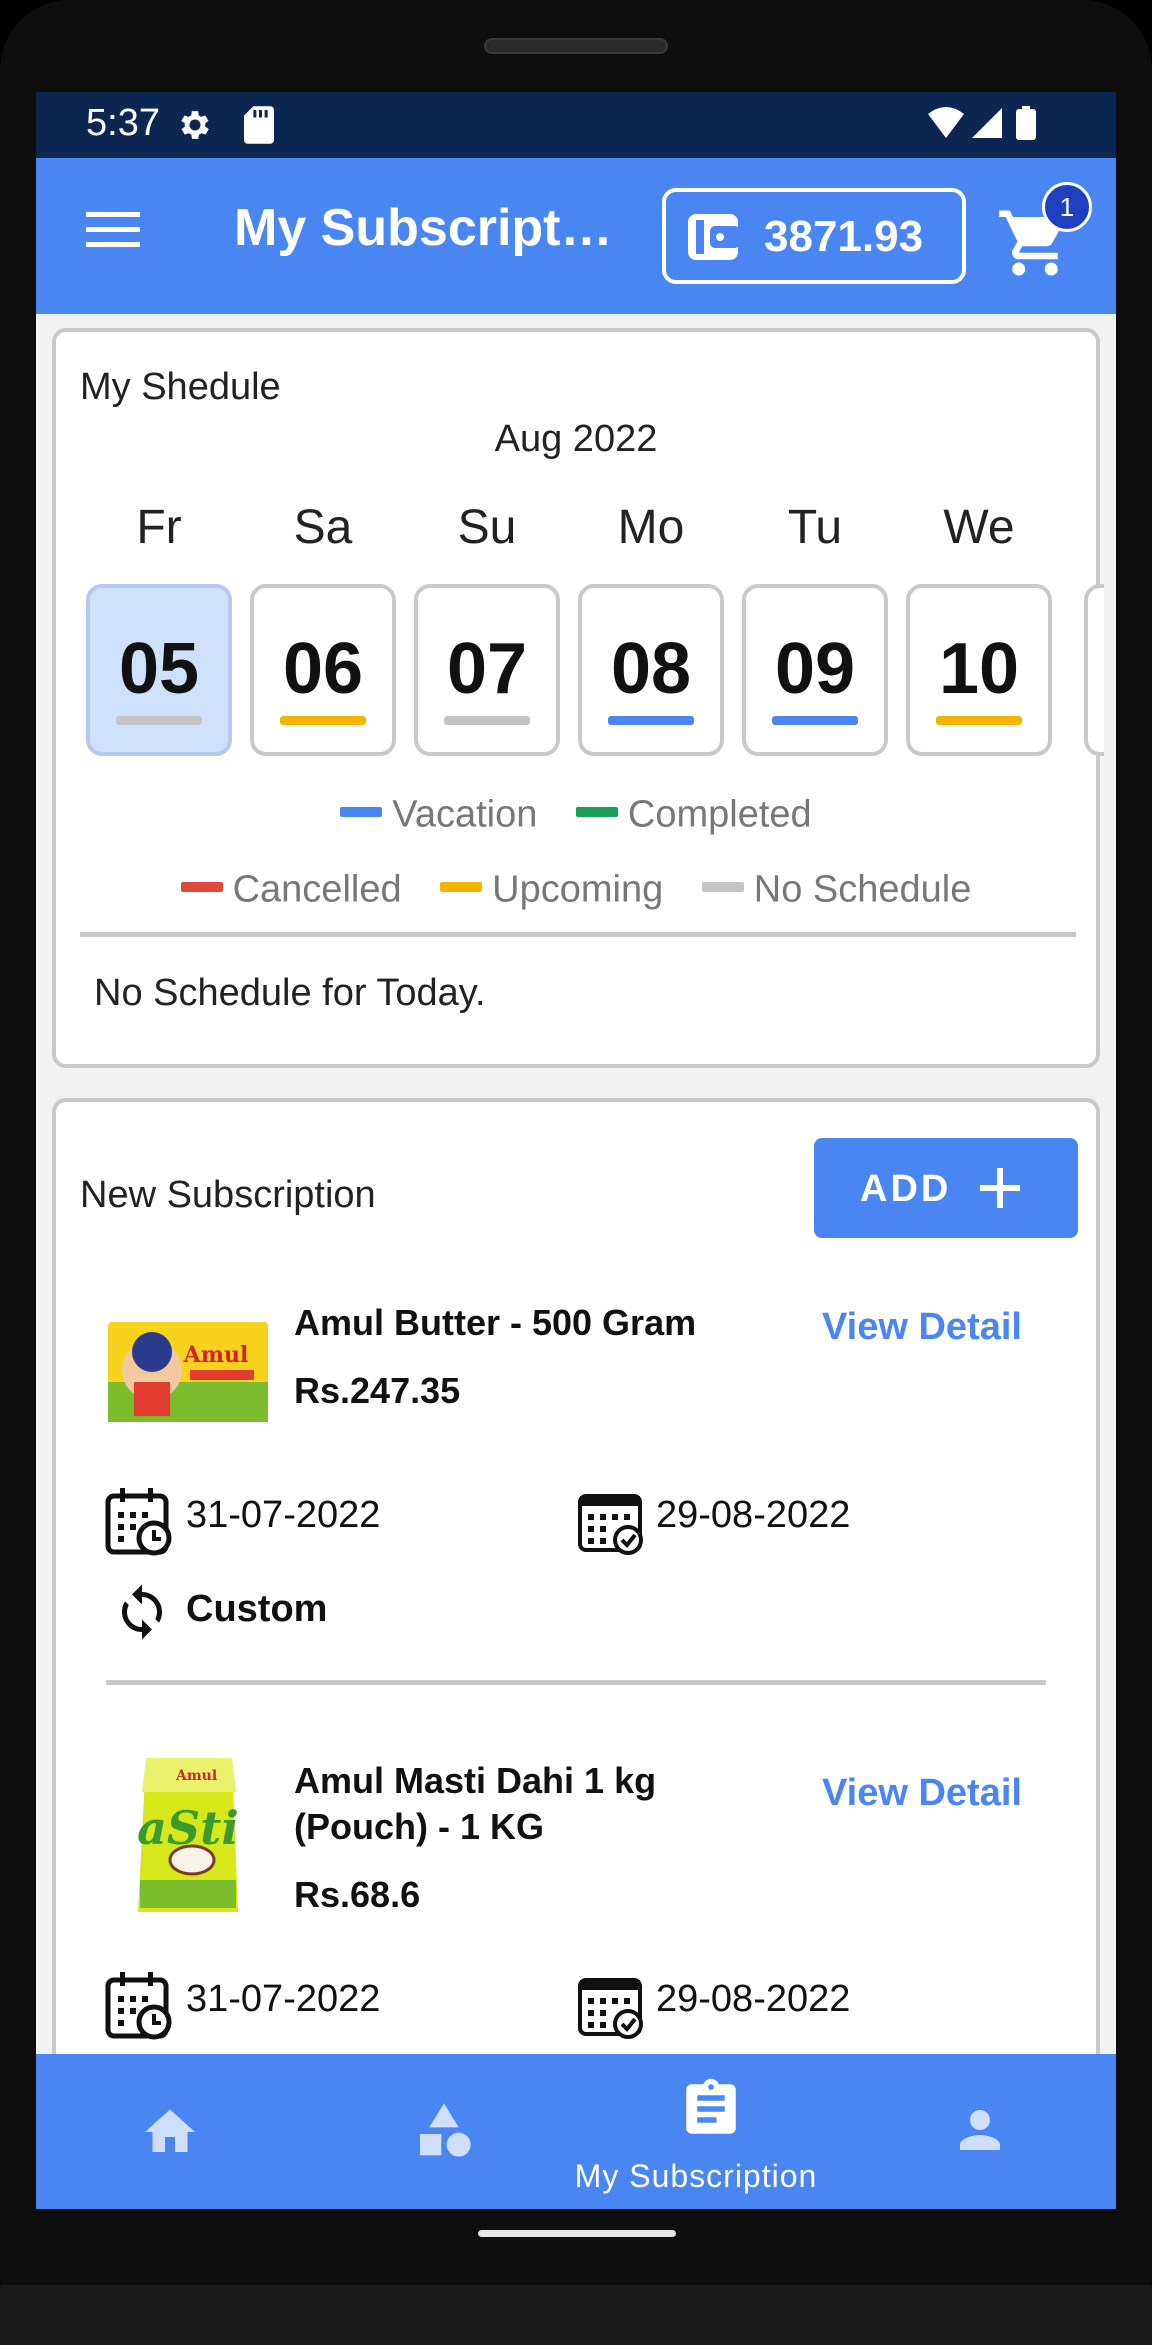 The width and height of the screenshot is (1152, 2345). I want to click on amul-butter-image: Amul, so click(188, 1372).